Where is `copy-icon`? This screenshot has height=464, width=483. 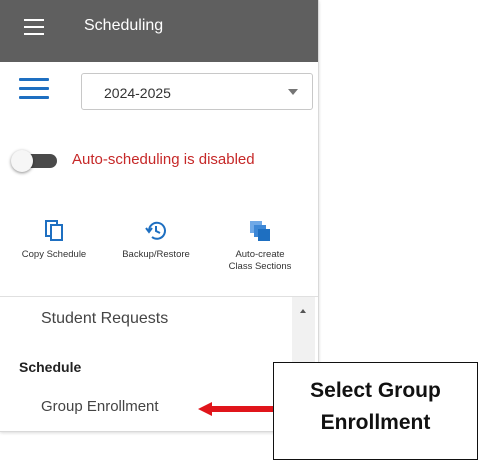
copy-icon is located at coordinates (54, 230).